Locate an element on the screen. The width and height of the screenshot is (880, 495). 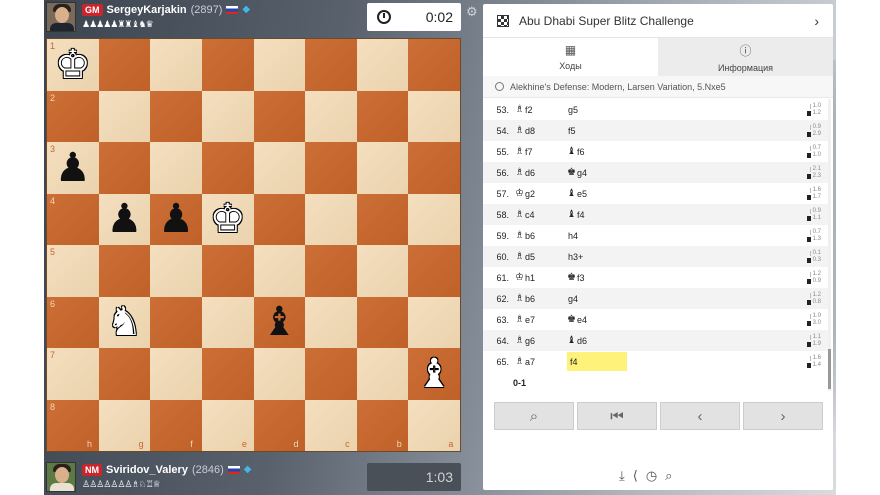
analysis-button: ⌕ is located at coordinates (534, 416).